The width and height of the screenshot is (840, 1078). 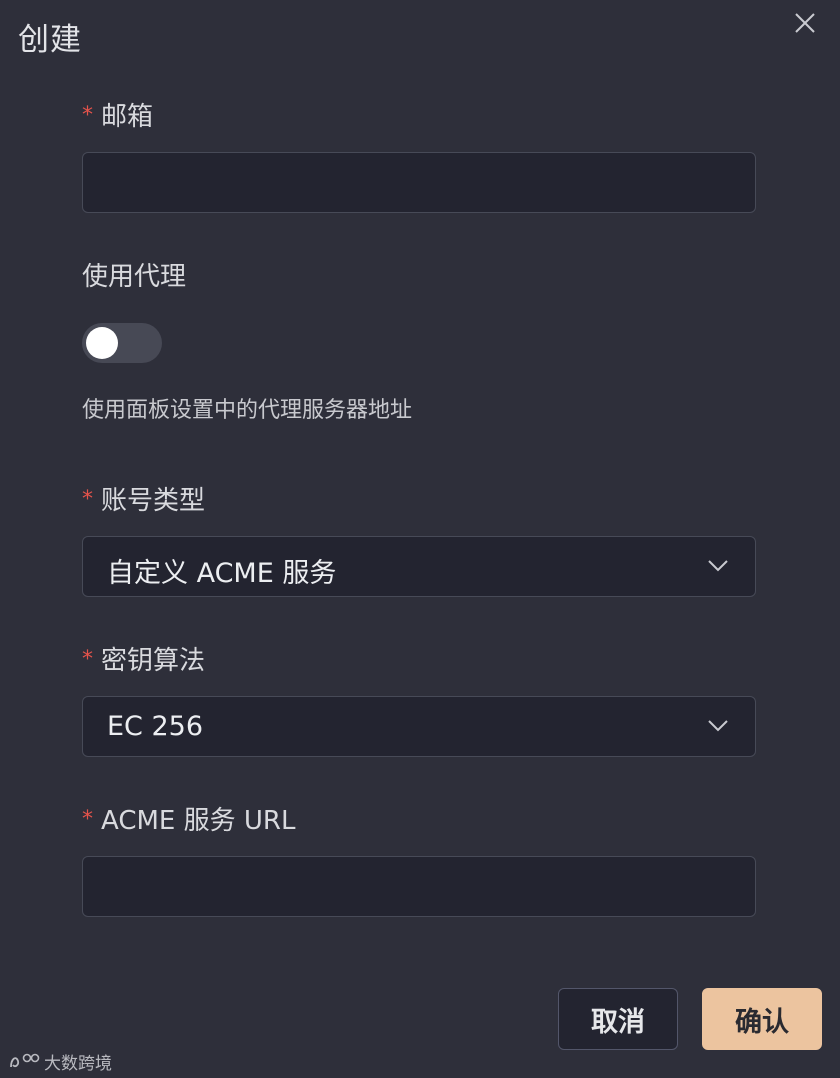 What do you see at coordinates (127, 117) in the screenshot?
I see `email-label-text: 邮箱` at bounding box center [127, 117].